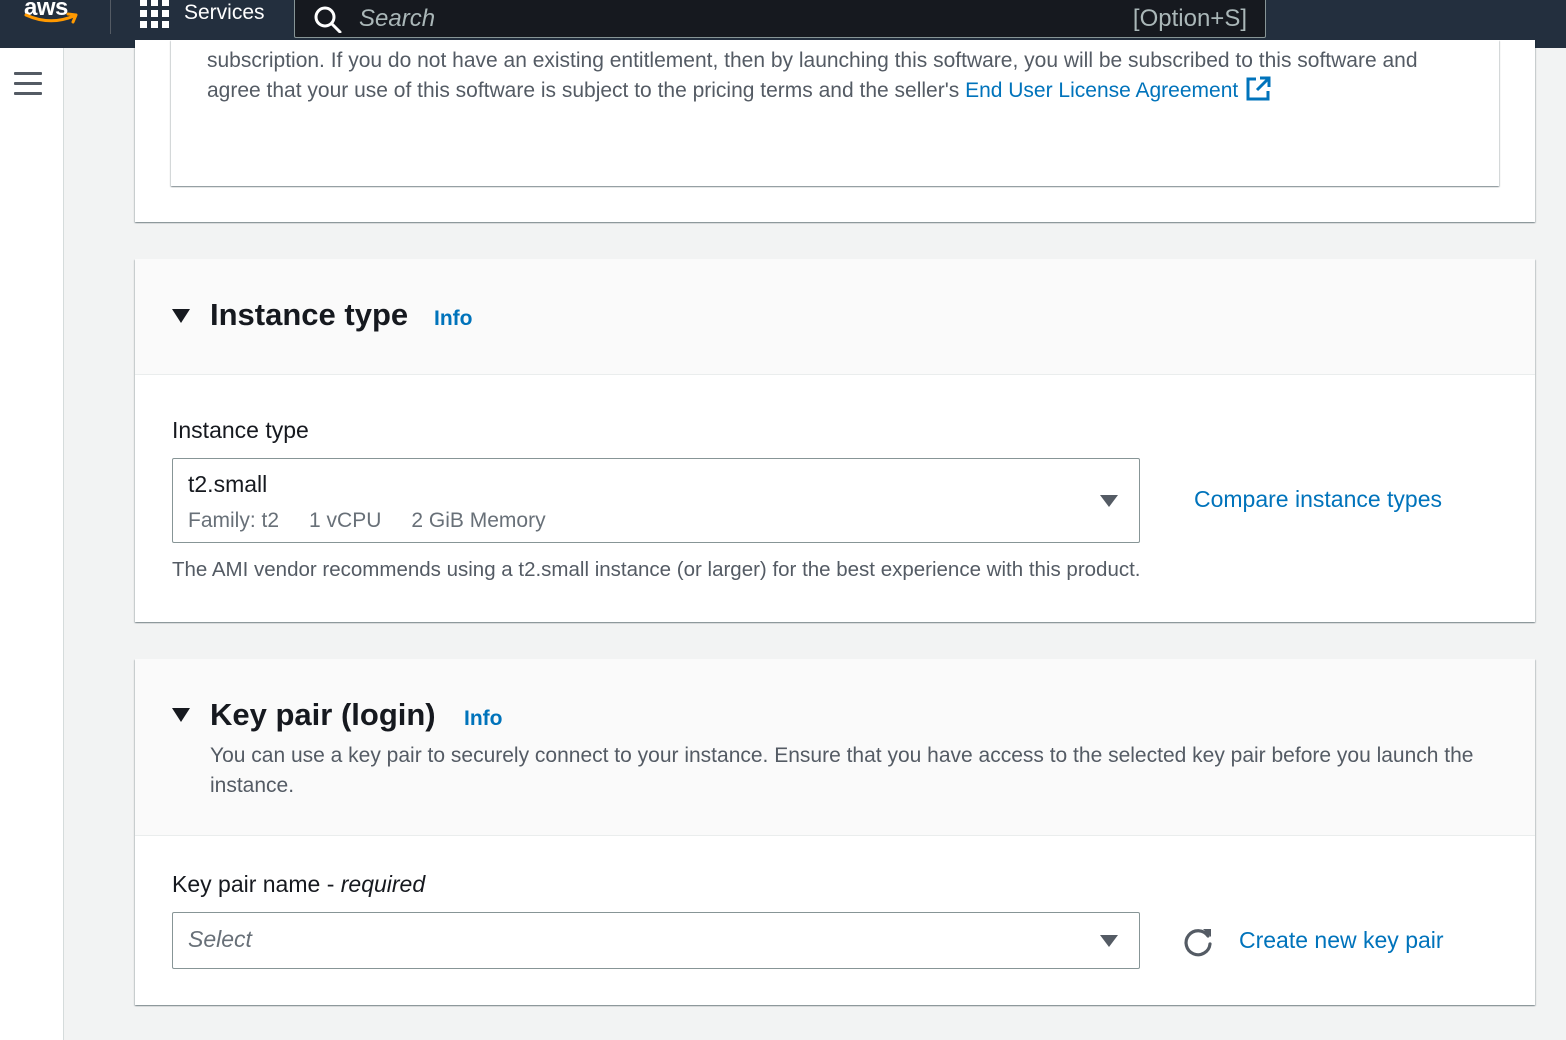 The image size is (1566, 1040). What do you see at coordinates (383, 884) in the screenshot?
I see `required-marker: required` at bounding box center [383, 884].